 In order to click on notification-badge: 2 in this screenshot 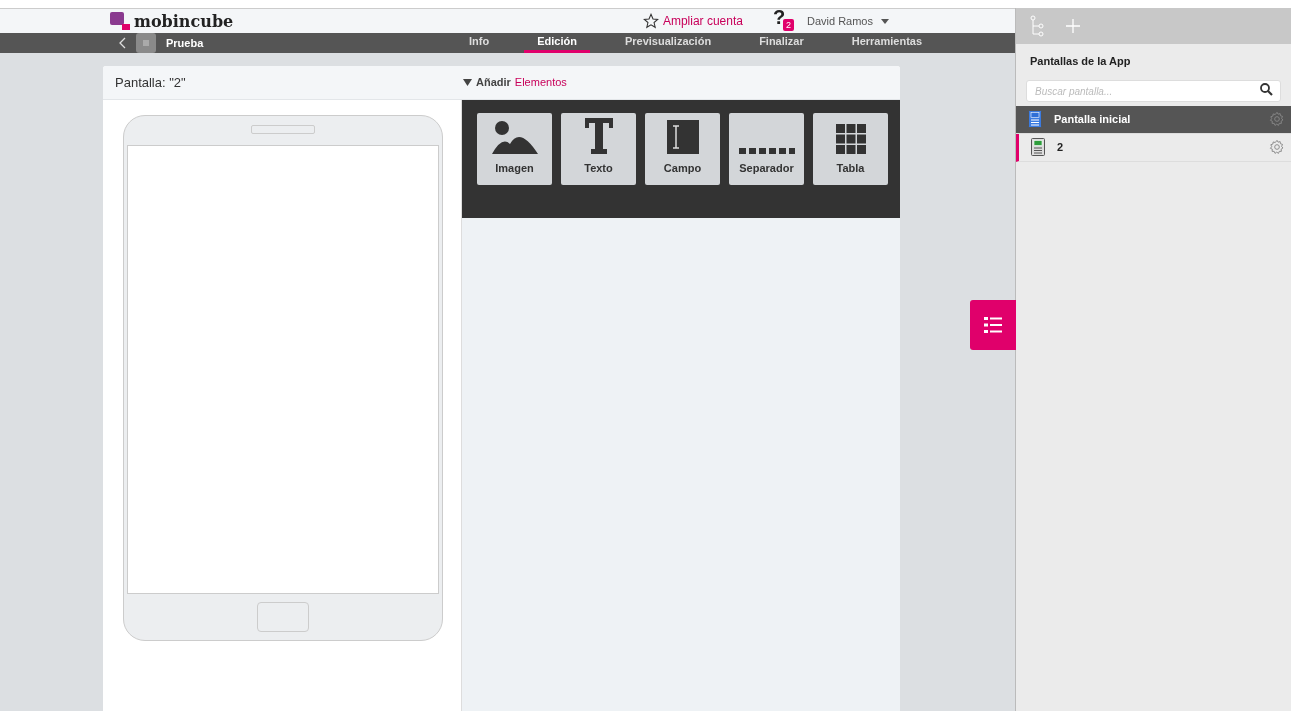, I will do `click(788, 25)`.